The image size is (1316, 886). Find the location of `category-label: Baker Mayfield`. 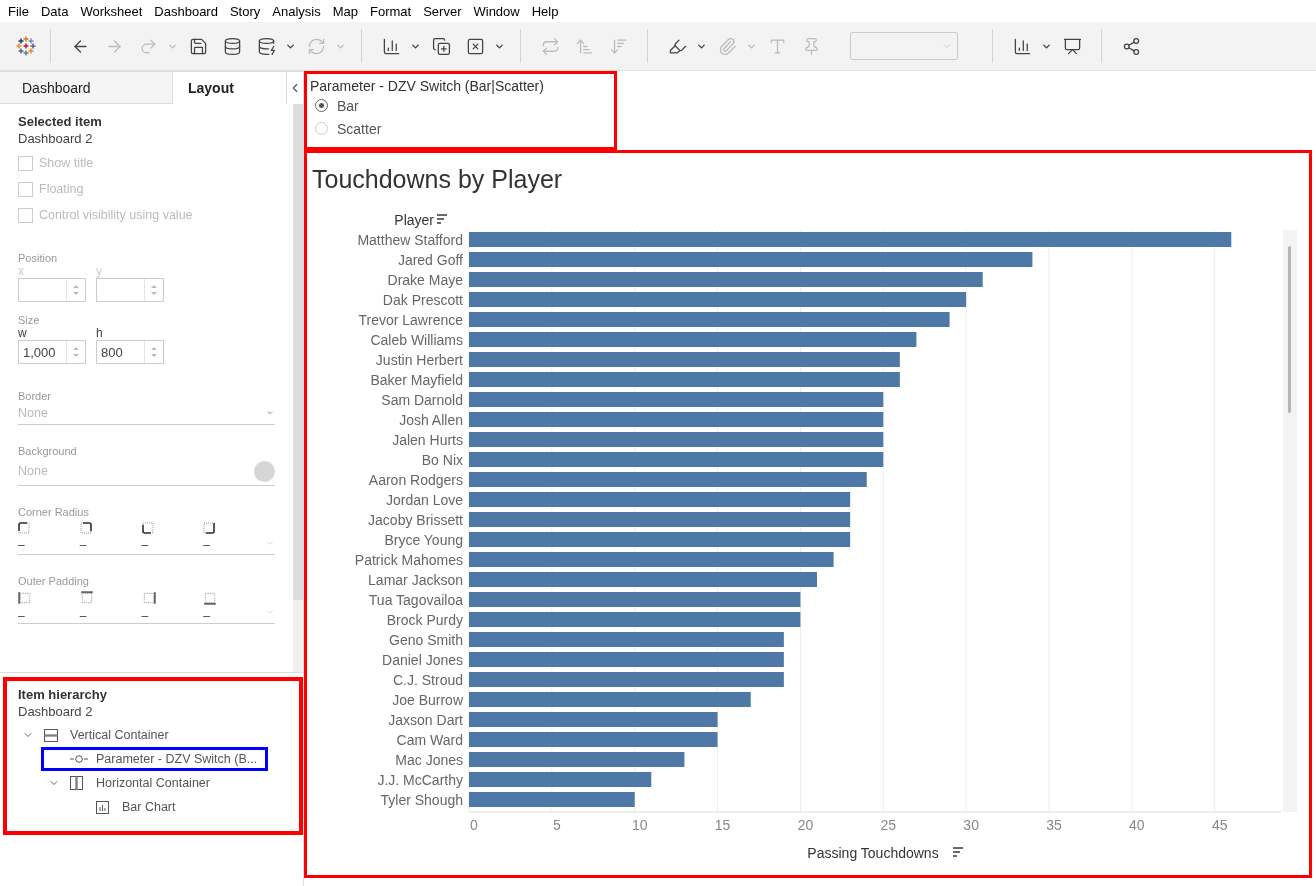

category-label: Baker Mayfield is located at coordinates (416, 380).